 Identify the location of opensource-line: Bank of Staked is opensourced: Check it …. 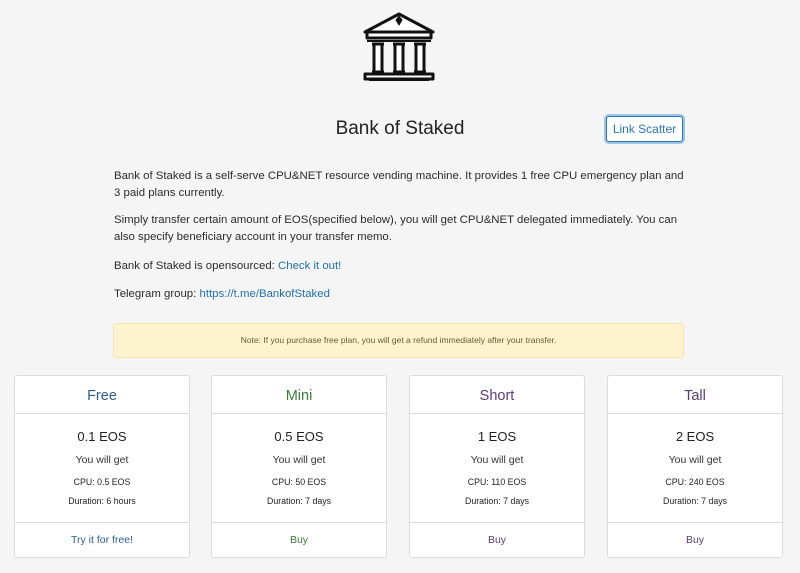
(399, 266).